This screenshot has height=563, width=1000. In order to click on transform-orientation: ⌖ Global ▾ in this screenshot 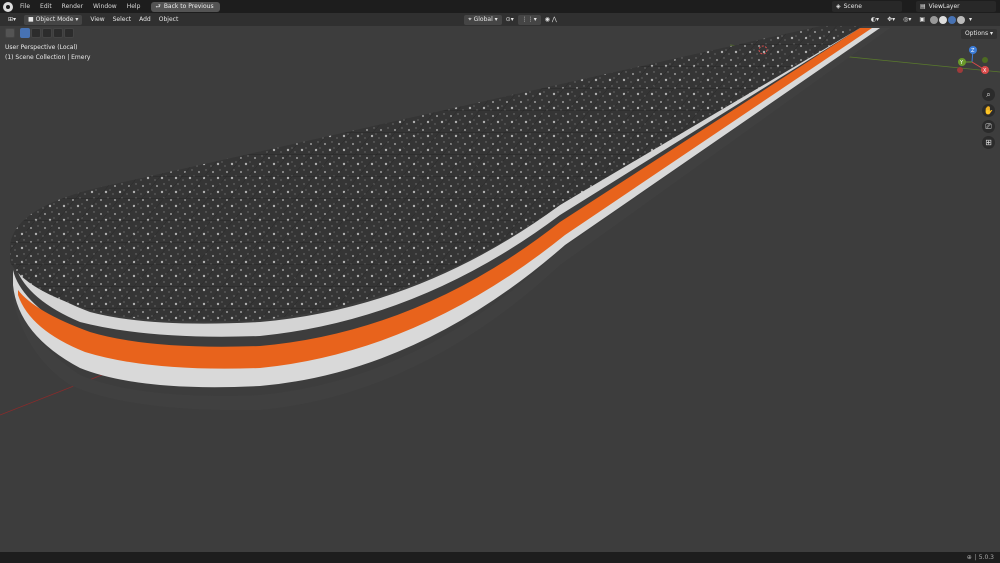, I will do `click(483, 19)`.